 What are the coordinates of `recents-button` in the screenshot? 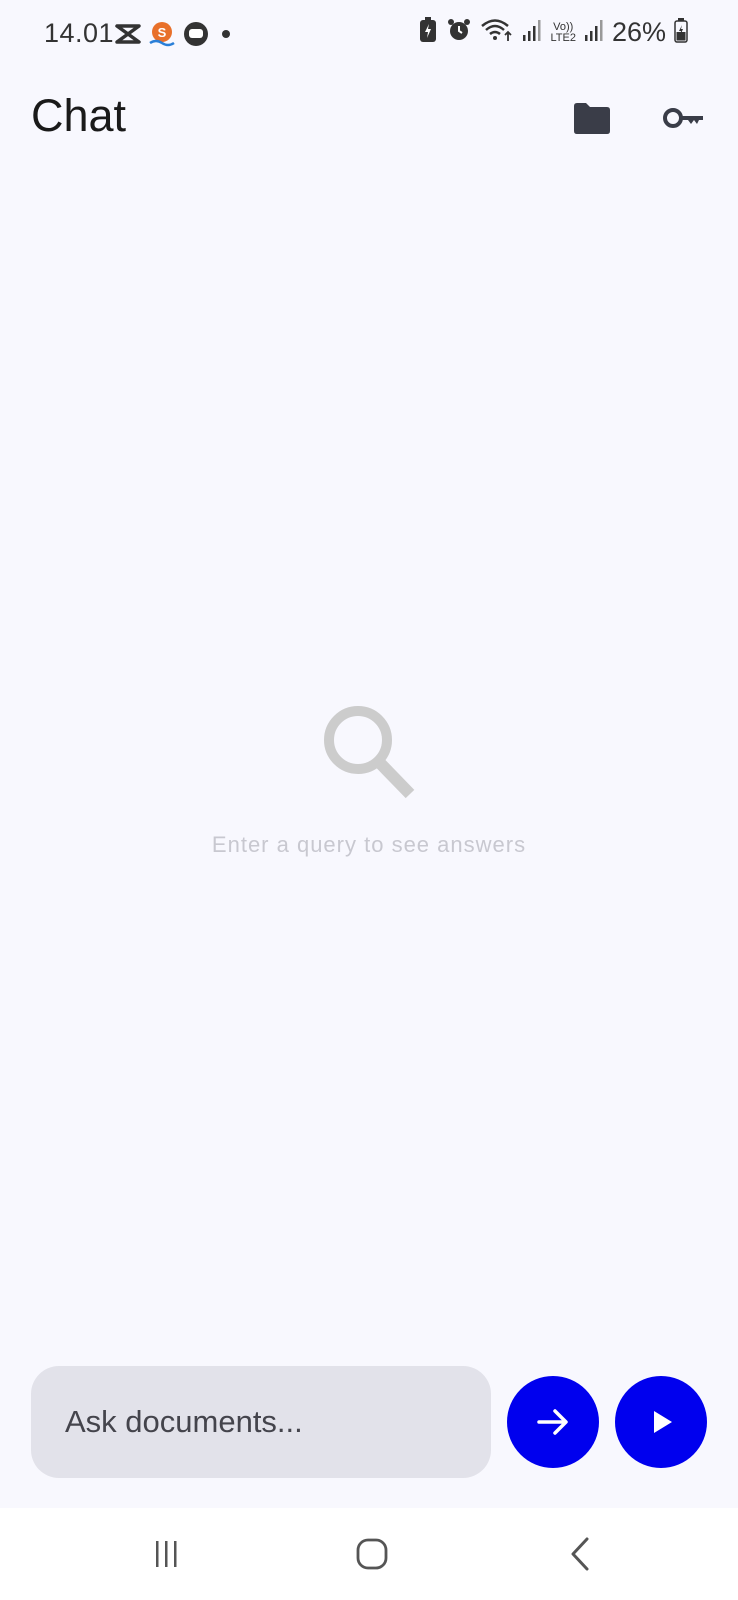 It's located at (166, 1554).